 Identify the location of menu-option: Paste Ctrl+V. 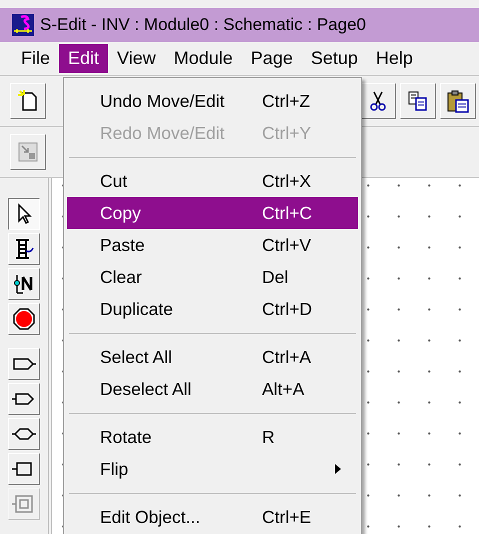
(212, 245).